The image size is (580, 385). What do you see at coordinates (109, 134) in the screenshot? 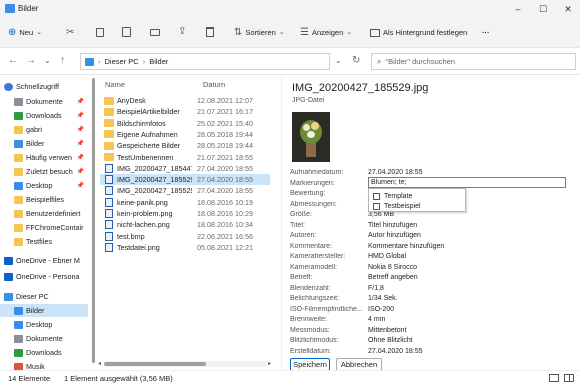
I see `folder-icon` at bounding box center [109, 134].